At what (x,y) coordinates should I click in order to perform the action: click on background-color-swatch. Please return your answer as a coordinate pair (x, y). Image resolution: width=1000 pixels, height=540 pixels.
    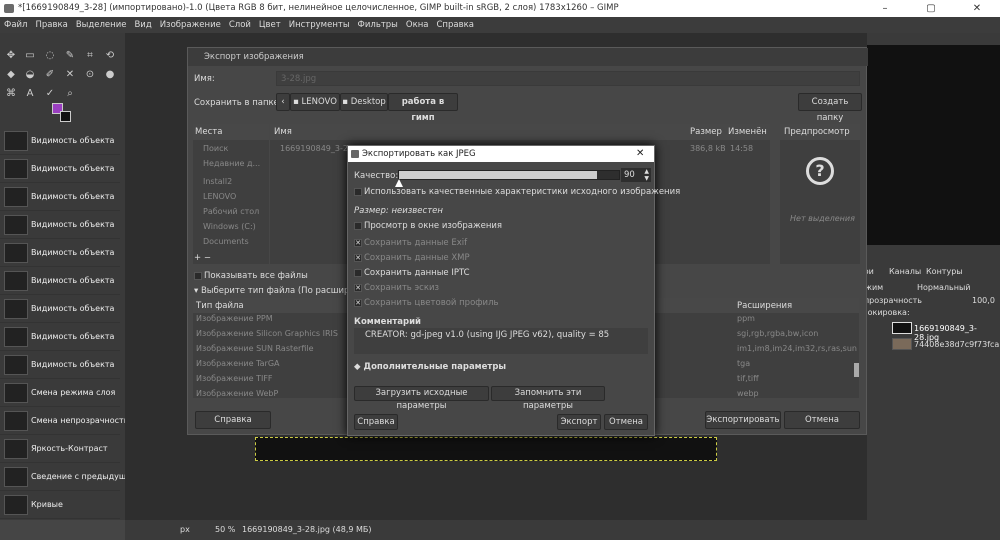
    Looking at the image, I should click on (65, 116).